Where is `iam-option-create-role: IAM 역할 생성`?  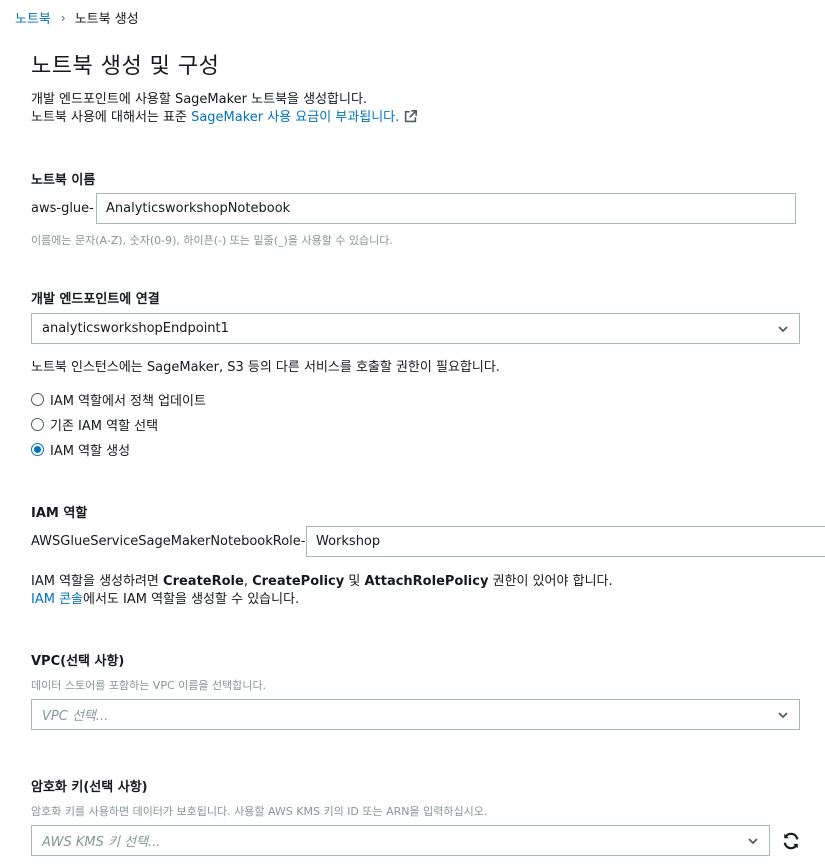
iam-option-create-role: IAM 역할 생성 is located at coordinates (80, 449).